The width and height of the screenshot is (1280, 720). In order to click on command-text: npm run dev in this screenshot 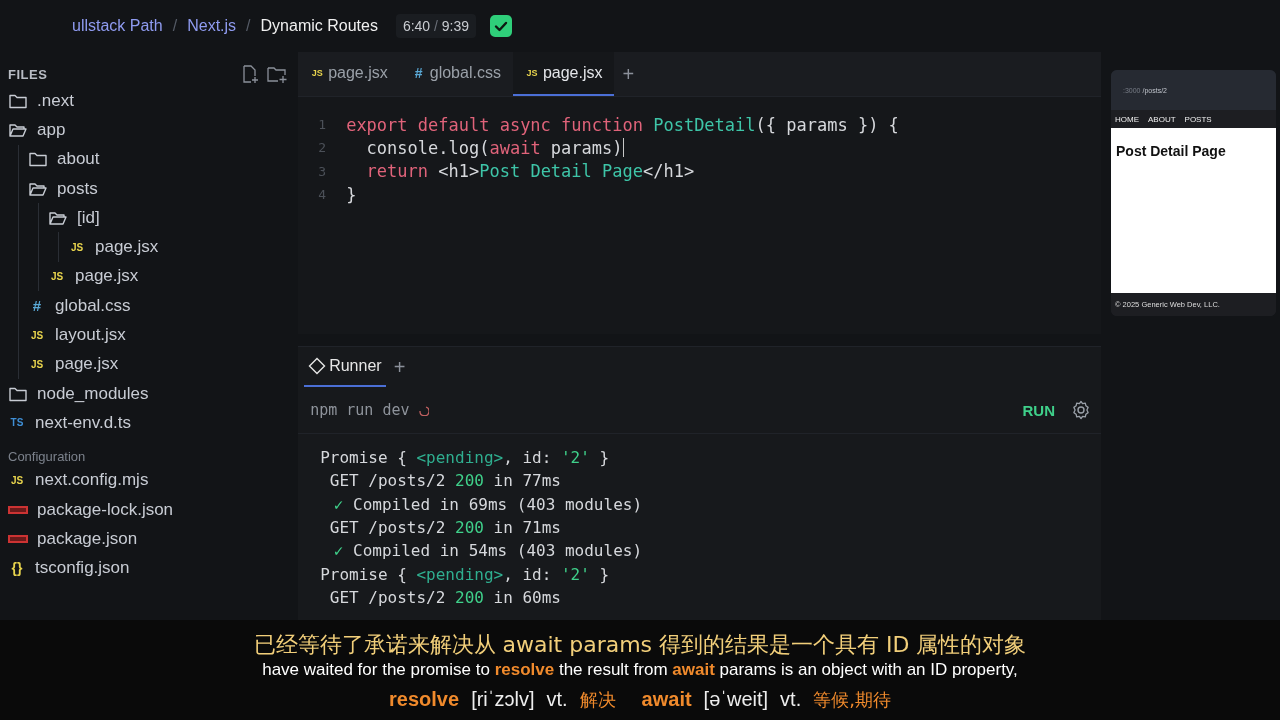, I will do `click(360, 410)`.